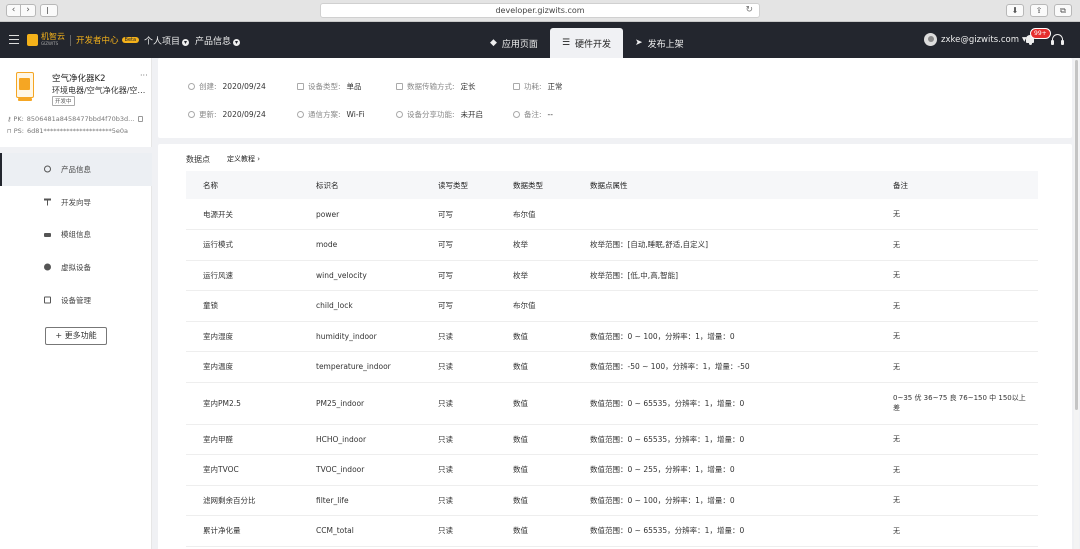  Describe the element at coordinates (18, 119) in the screenshot. I see `pk-label: PK:` at that location.